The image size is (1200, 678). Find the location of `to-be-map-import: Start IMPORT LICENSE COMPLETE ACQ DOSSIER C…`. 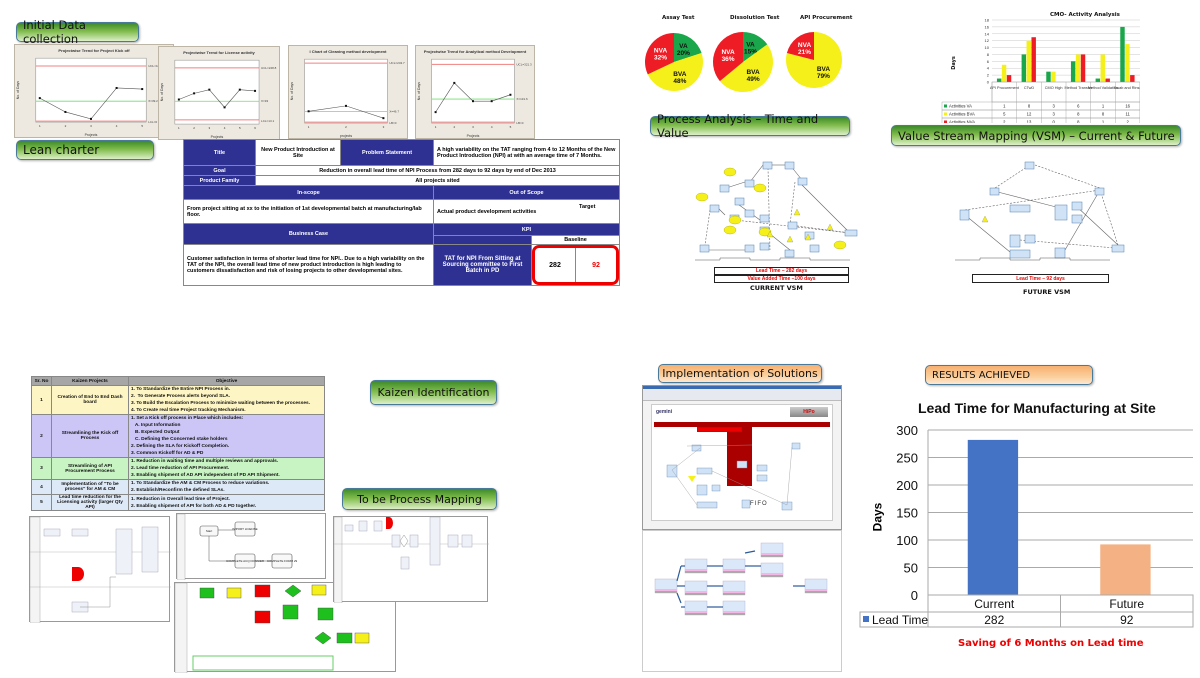

to-be-map-import: Start IMPORT LICENSE COMPLETE ACQ DOSSIER C… is located at coordinates (251, 547).